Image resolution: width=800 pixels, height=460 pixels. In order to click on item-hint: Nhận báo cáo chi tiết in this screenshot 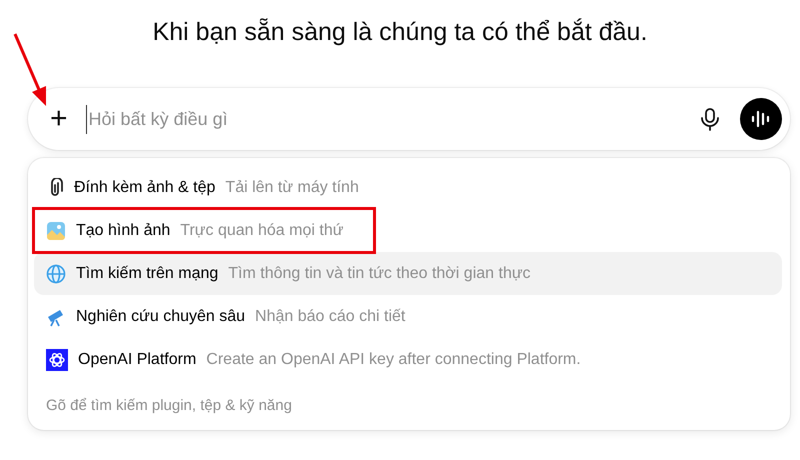, I will do `click(330, 316)`.